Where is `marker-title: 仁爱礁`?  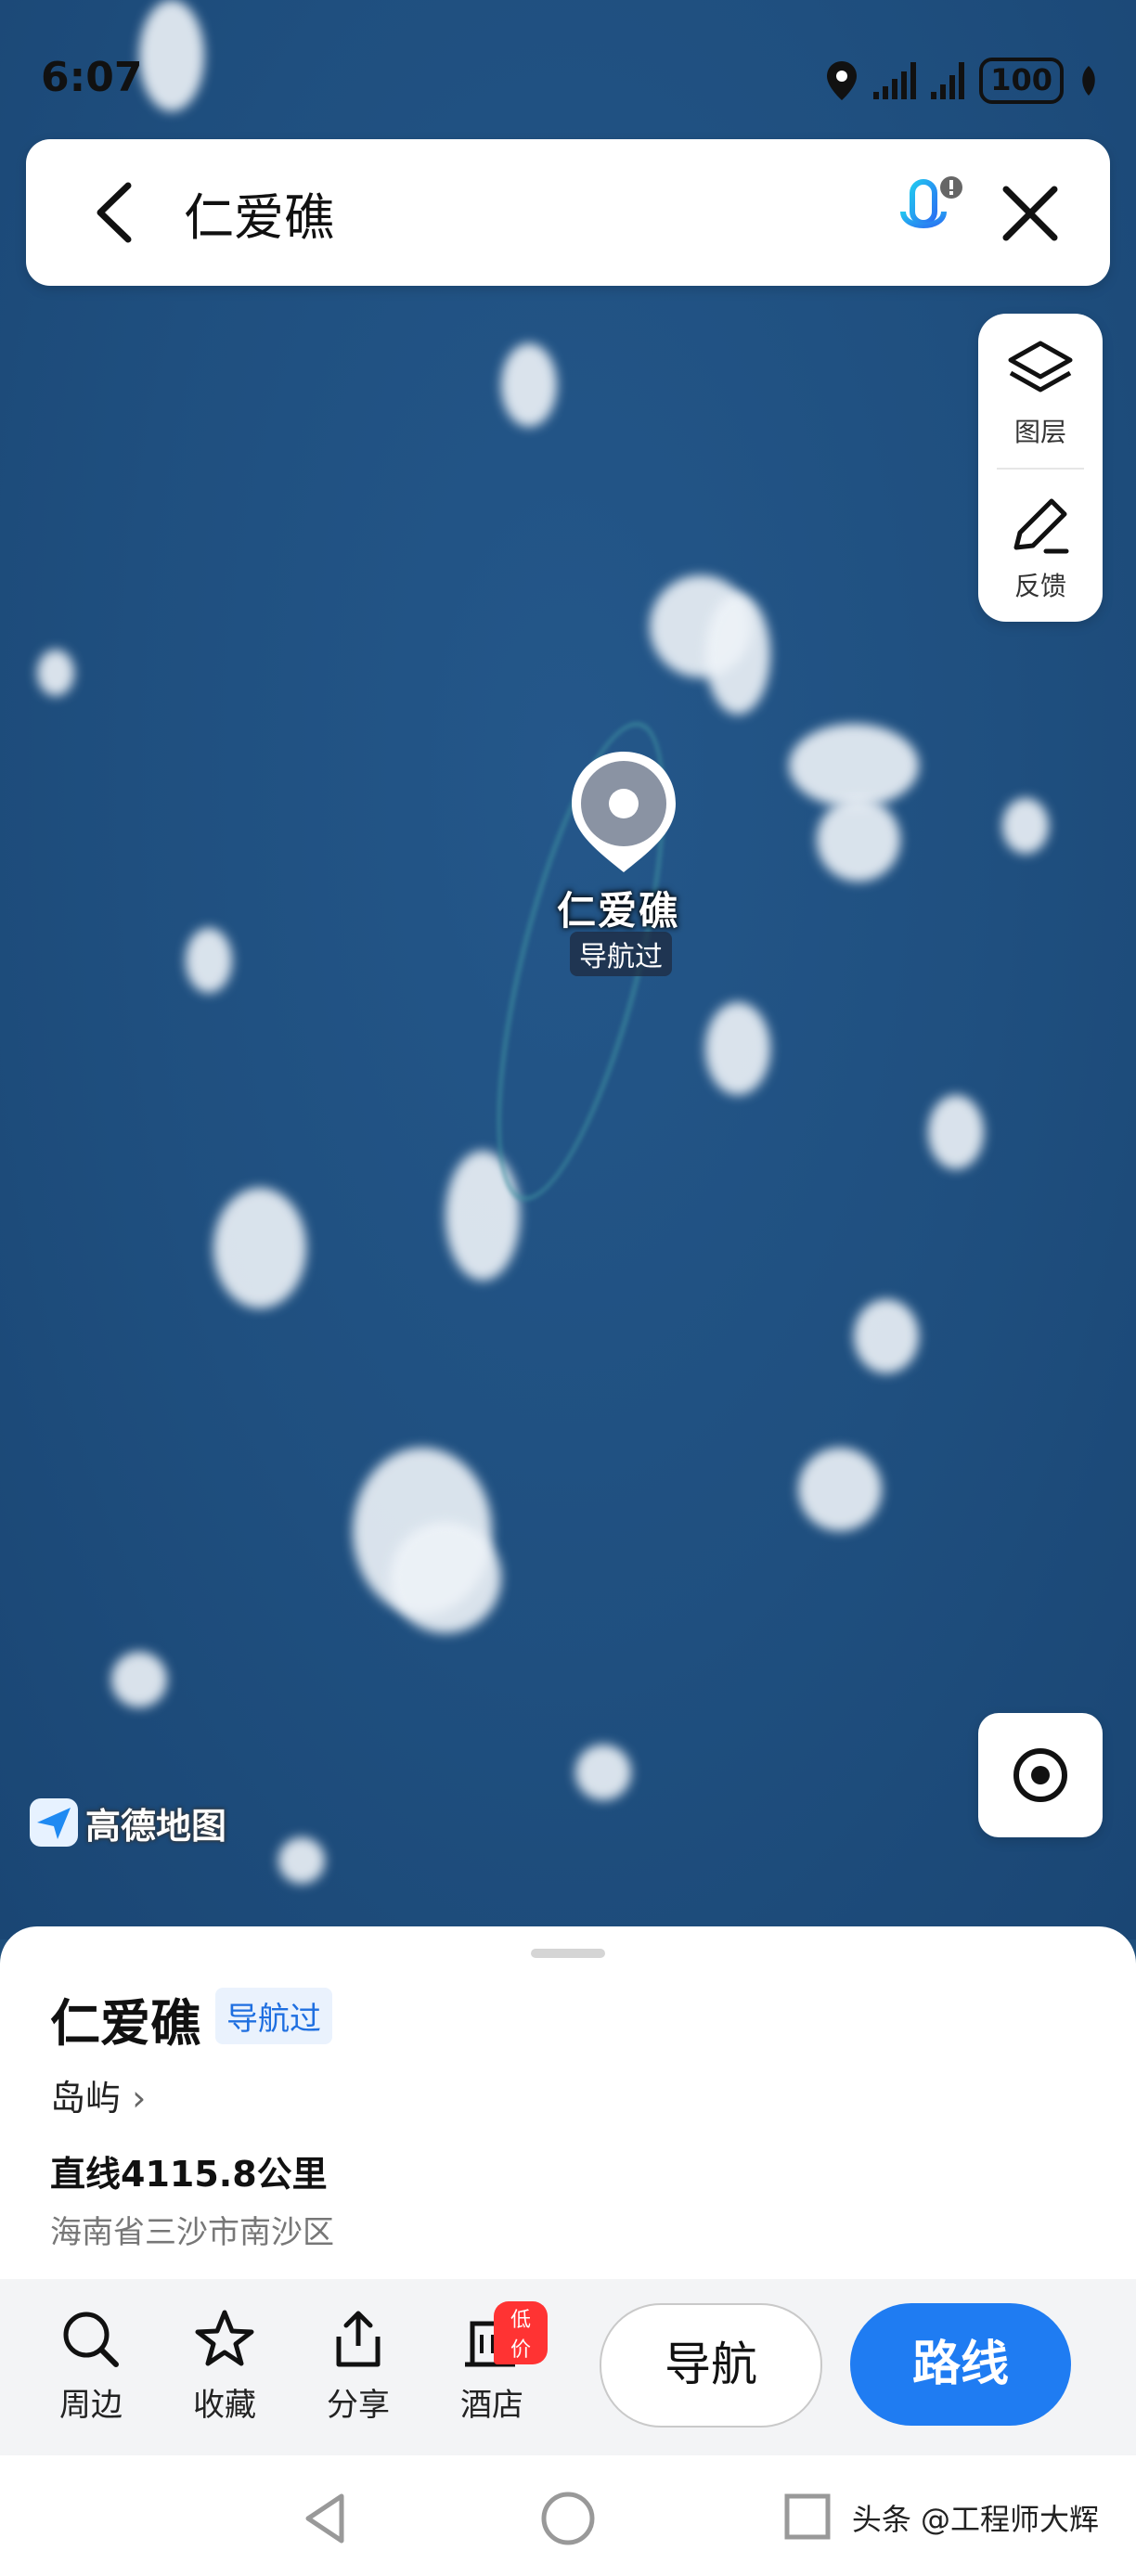 marker-title: 仁爱礁 is located at coordinates (618, 908).